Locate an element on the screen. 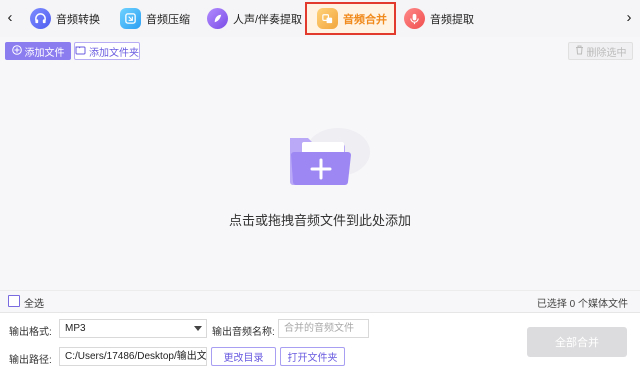 The height and width of the screenshot is (371, 640). delete-selected-button: 删除选中 is located at coordinates (600, 51).